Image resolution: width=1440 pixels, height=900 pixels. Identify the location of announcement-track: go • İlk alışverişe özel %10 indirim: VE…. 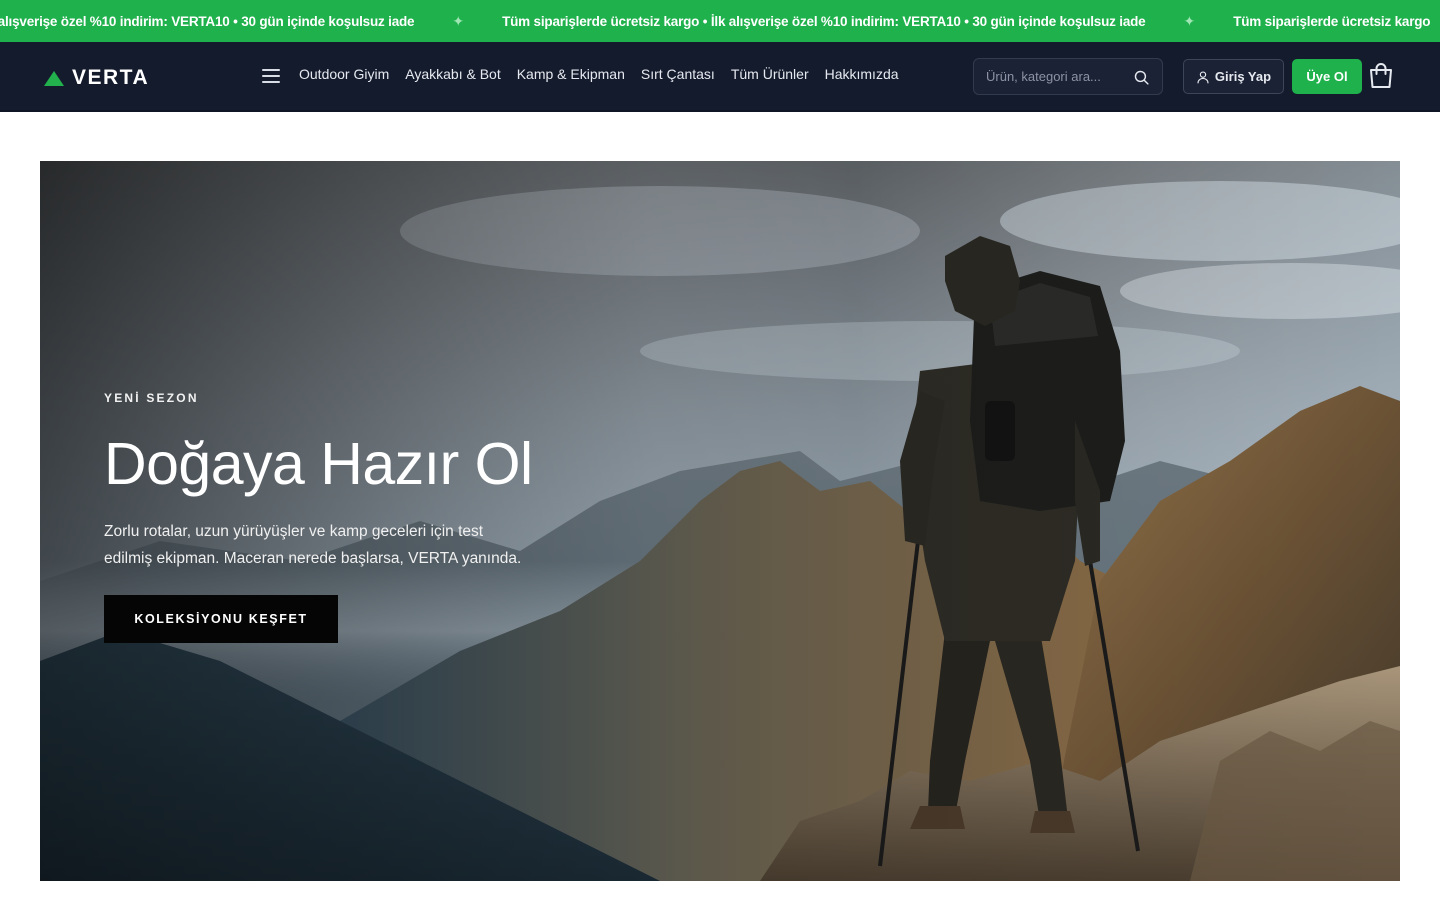
(715, 21).